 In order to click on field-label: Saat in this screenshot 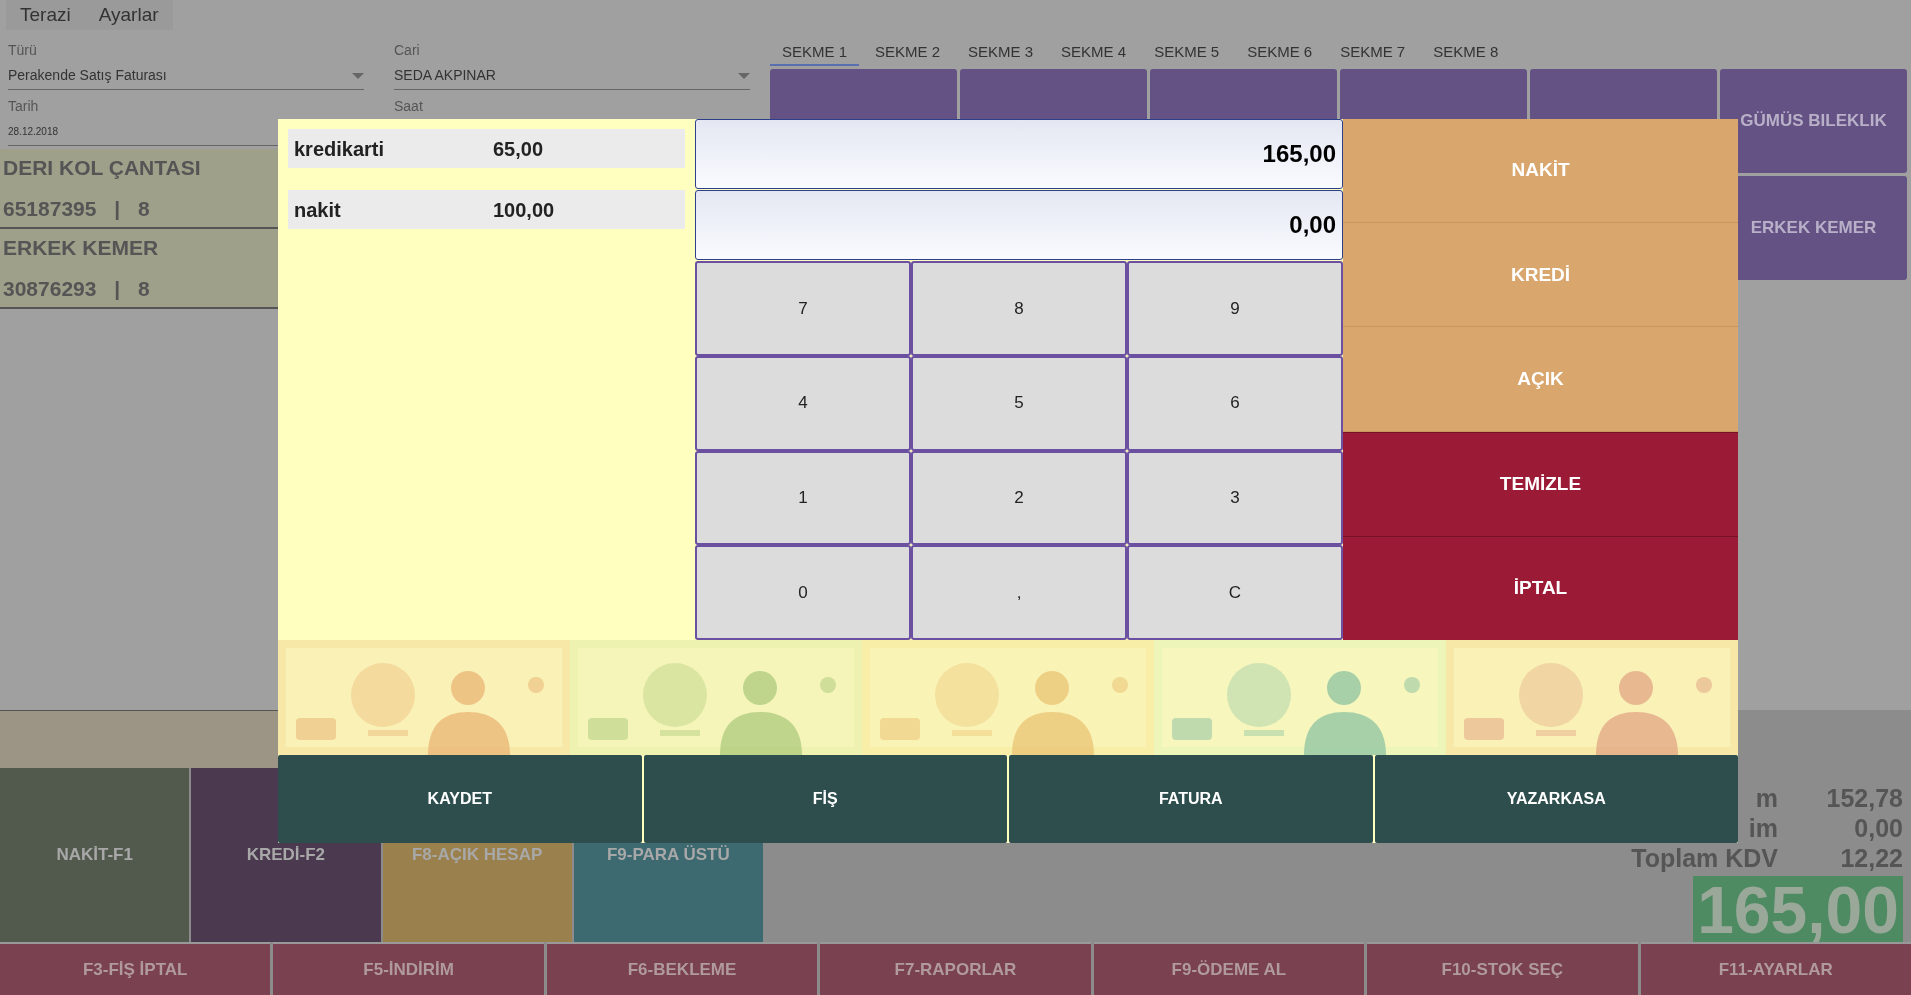, I will do `click(409, 106)`.